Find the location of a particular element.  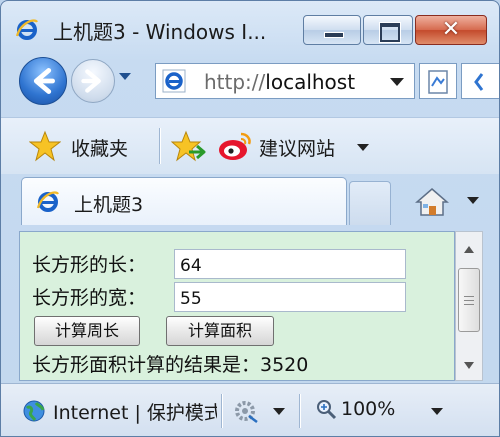

calculate-perimeter-button: 计算周长 is located at coordinates (87, 331).